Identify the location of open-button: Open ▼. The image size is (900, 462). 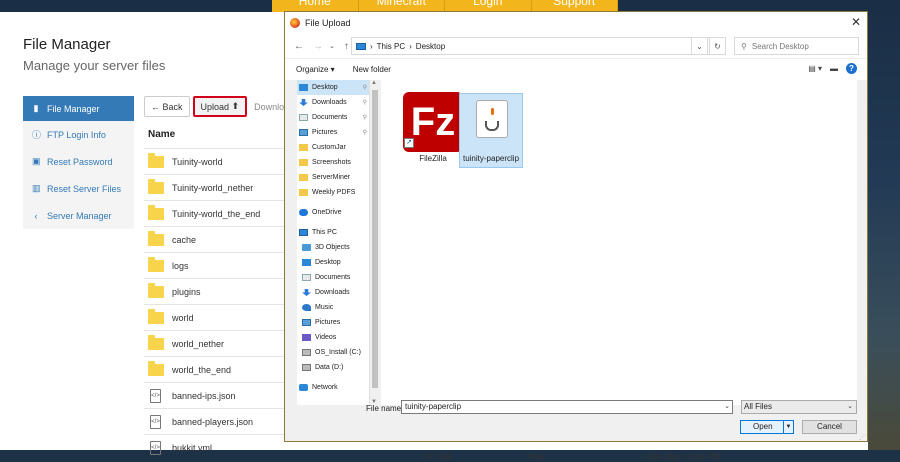
(767, 427).